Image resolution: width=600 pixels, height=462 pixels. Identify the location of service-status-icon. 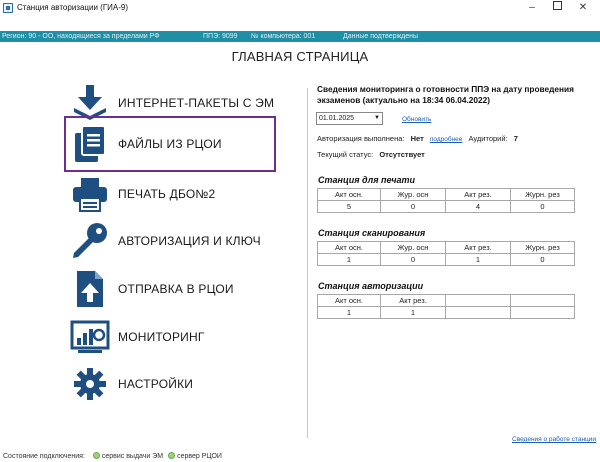
(96, 455).